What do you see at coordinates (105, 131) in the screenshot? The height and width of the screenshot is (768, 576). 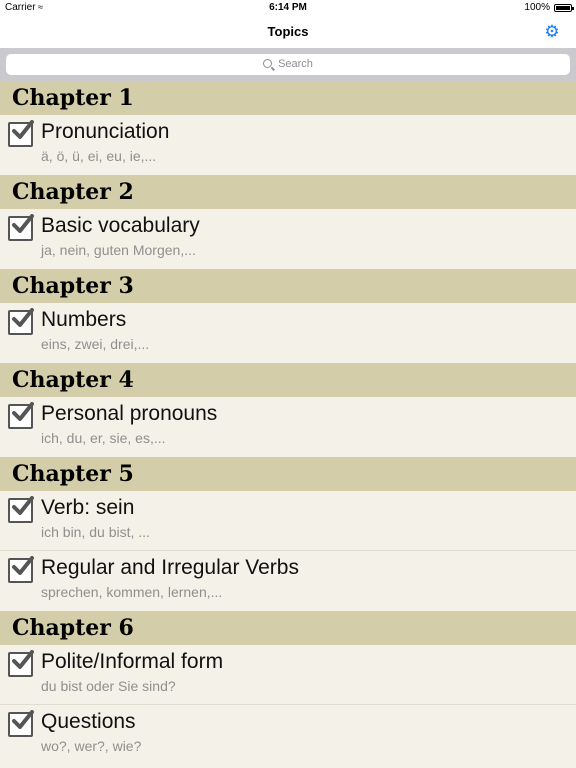 I see `topic-title: Pronunciation` at bounding box center [105, 131].